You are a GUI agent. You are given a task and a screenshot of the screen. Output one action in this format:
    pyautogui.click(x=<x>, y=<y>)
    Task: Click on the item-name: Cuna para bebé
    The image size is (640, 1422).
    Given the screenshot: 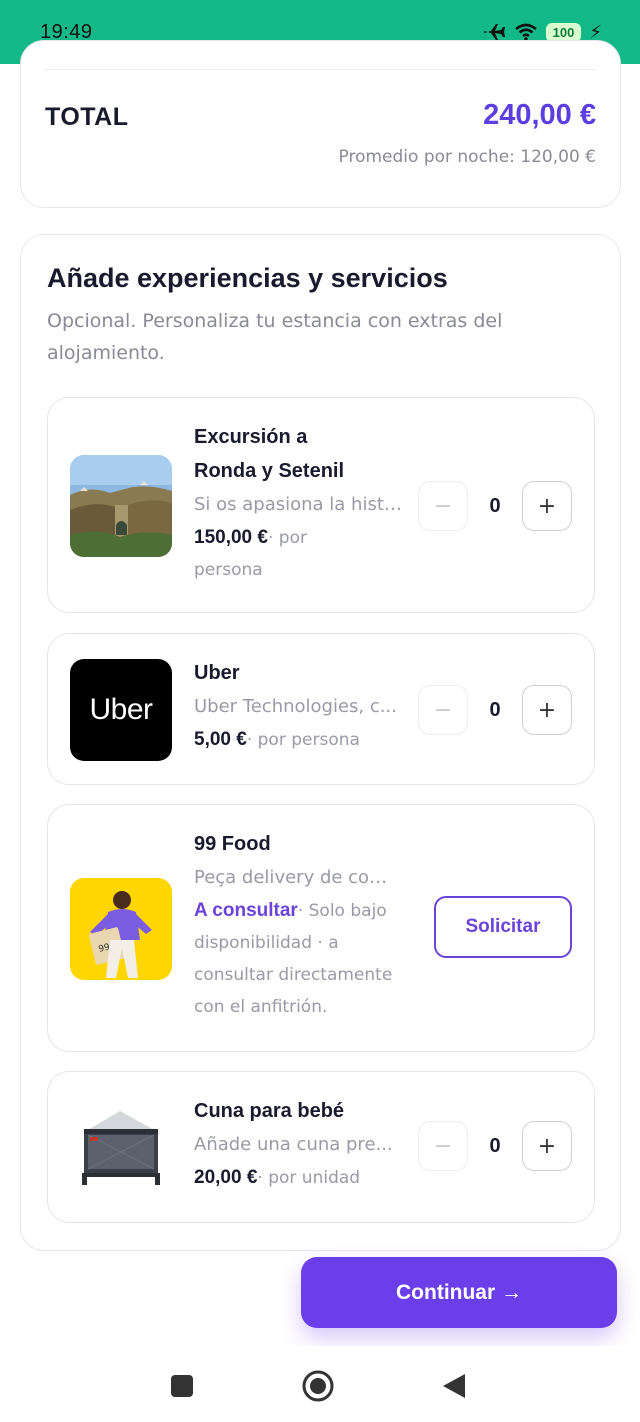 What is the action you would take?
    pyautogui.click(x=269, y=1111)
    